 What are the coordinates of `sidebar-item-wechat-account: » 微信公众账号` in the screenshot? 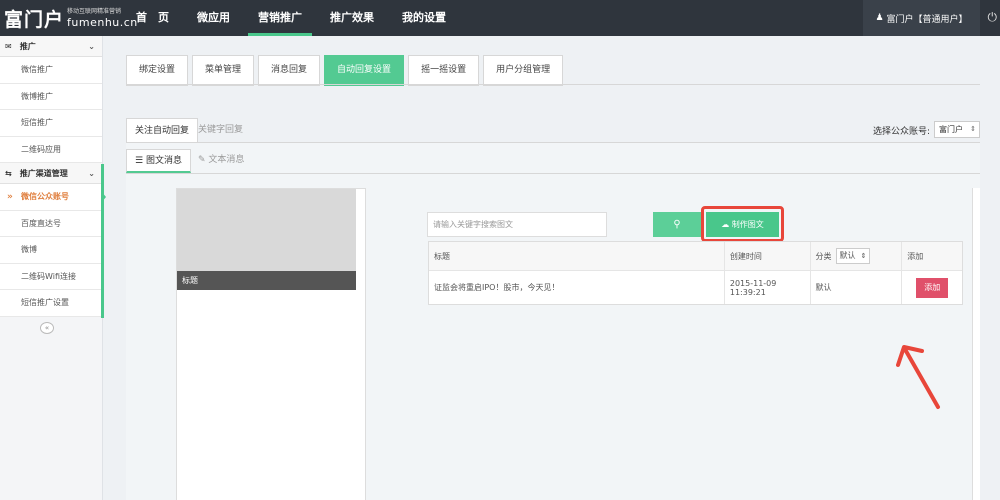 It's located at (53, 197).